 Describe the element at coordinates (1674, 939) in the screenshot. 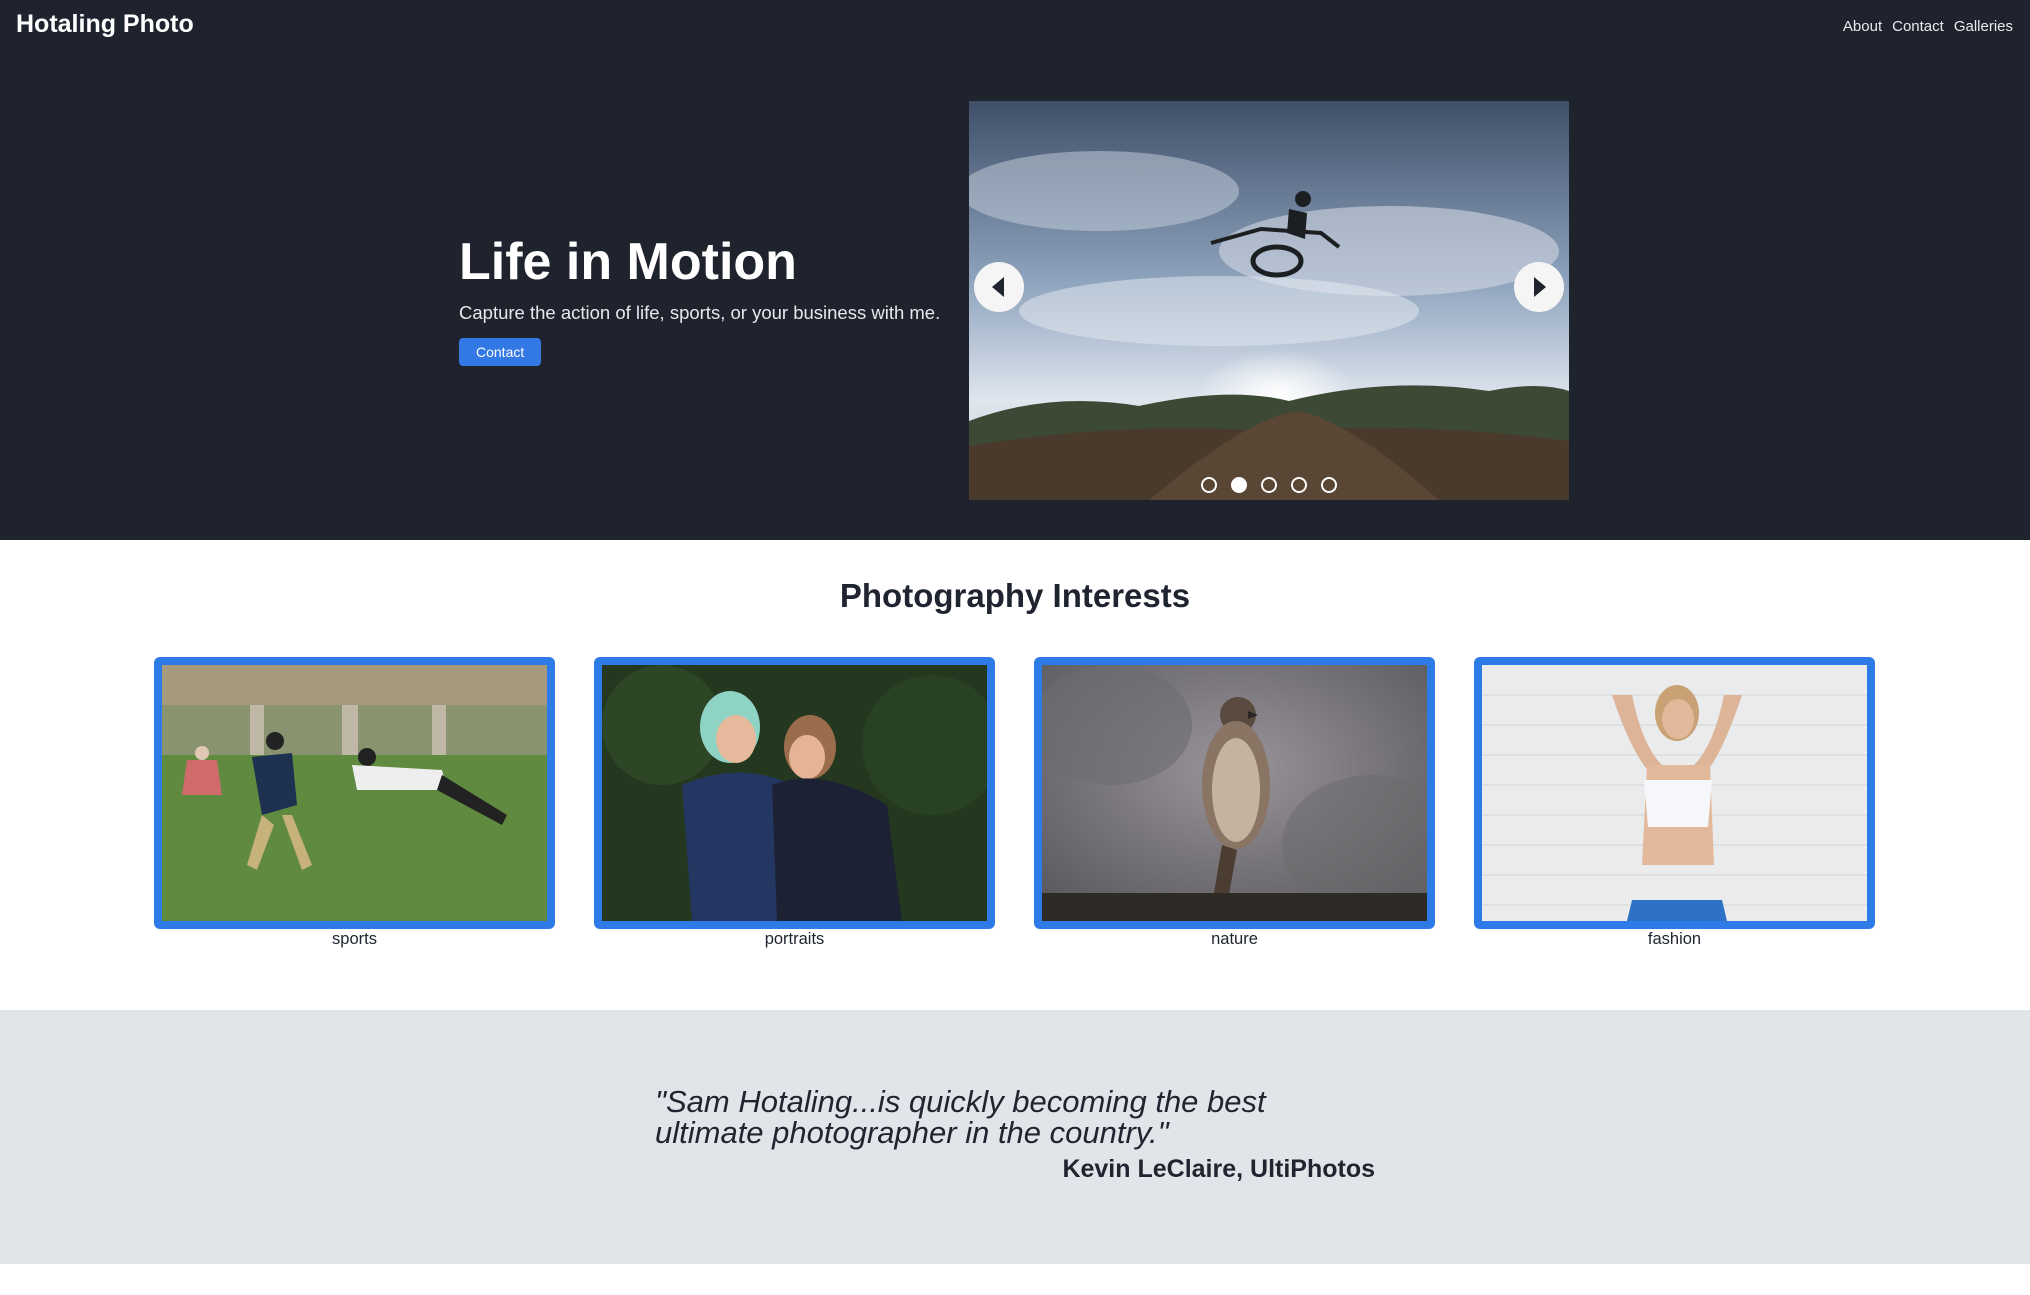

I see `interest-label-fashion: fashion` at that location.